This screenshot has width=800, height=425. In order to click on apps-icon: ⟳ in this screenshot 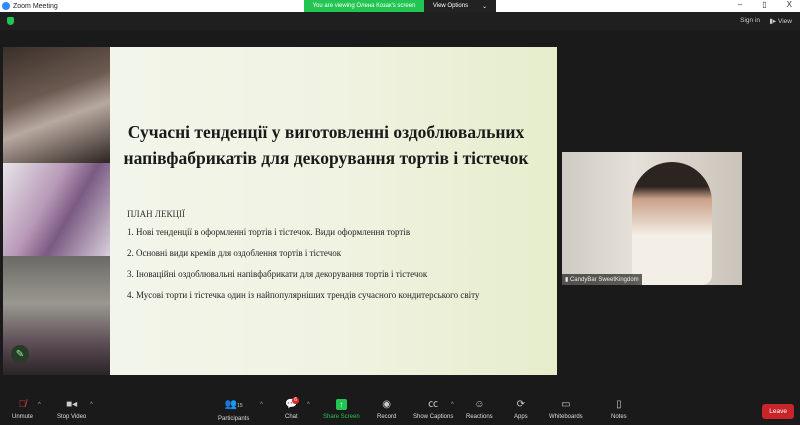, I will do `click(521, 404)`.